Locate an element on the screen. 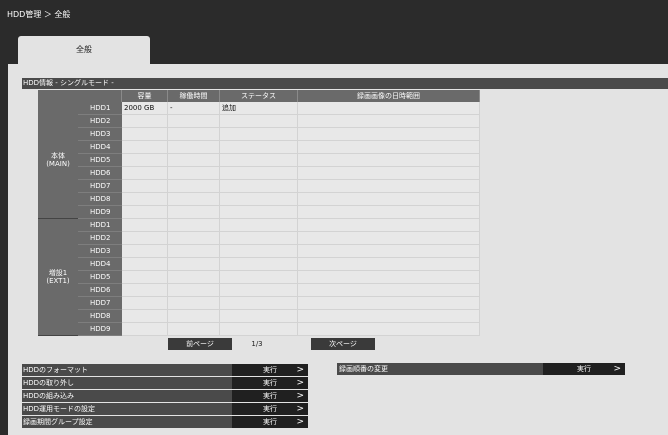 The width and height of the screenshot is (668, 435). record-order-execute-button: 実行 > is located at coordinates (584, 369).